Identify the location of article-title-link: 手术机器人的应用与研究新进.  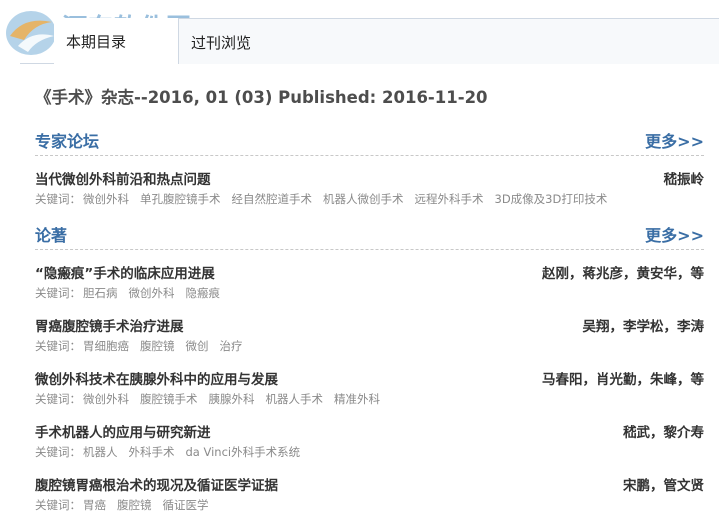
(123, 431).